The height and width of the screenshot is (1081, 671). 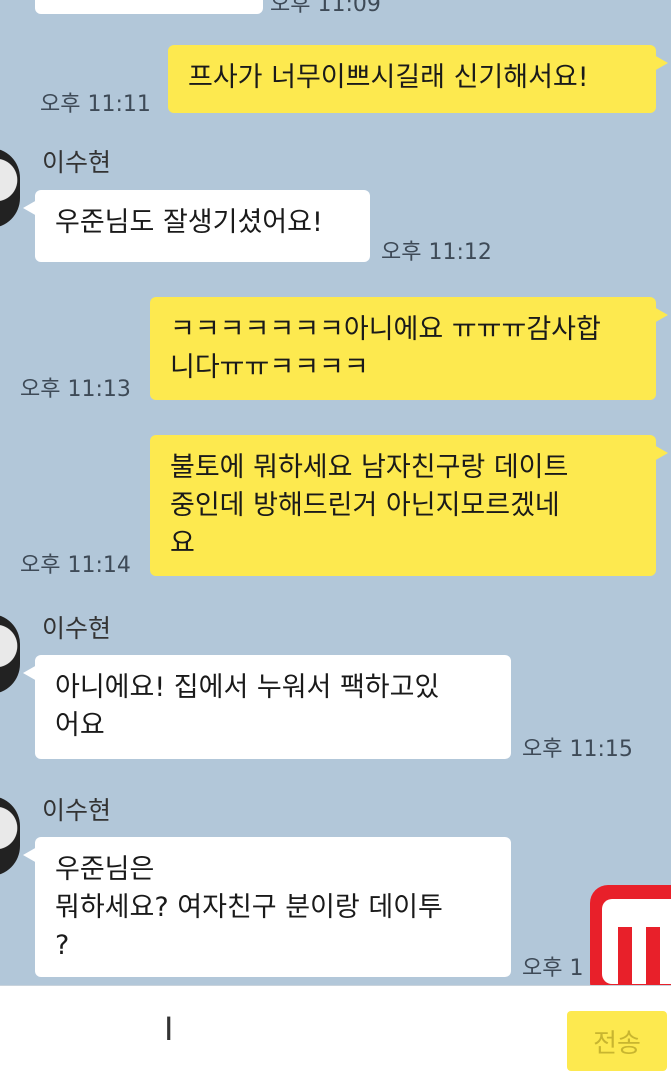 What do you see at coordinates (409, 348) in the screenshot?
I see `message-bubble-me: ㅋㅋㅋㅋㅋㅋㅋ아니에요 ㅠㅠㅠ감사합 니다ㅠㅠㅋㅋㅋㅋ` at bounding box center [409, 348].